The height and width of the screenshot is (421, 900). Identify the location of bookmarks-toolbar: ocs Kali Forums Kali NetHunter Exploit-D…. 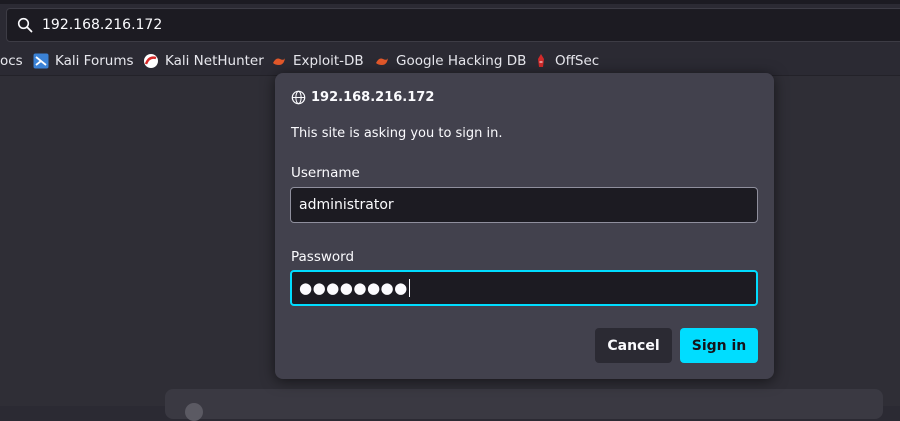
(450, 62).